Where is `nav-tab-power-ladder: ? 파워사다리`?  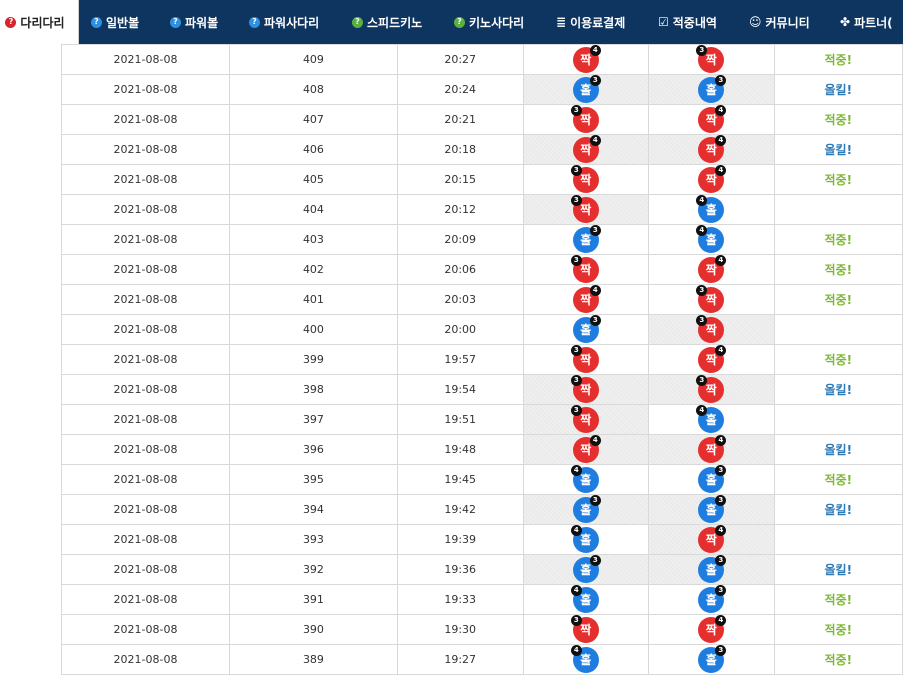
nav-tab-power-ladder: ? 파워사다리 is located at coordinates (284, 22).